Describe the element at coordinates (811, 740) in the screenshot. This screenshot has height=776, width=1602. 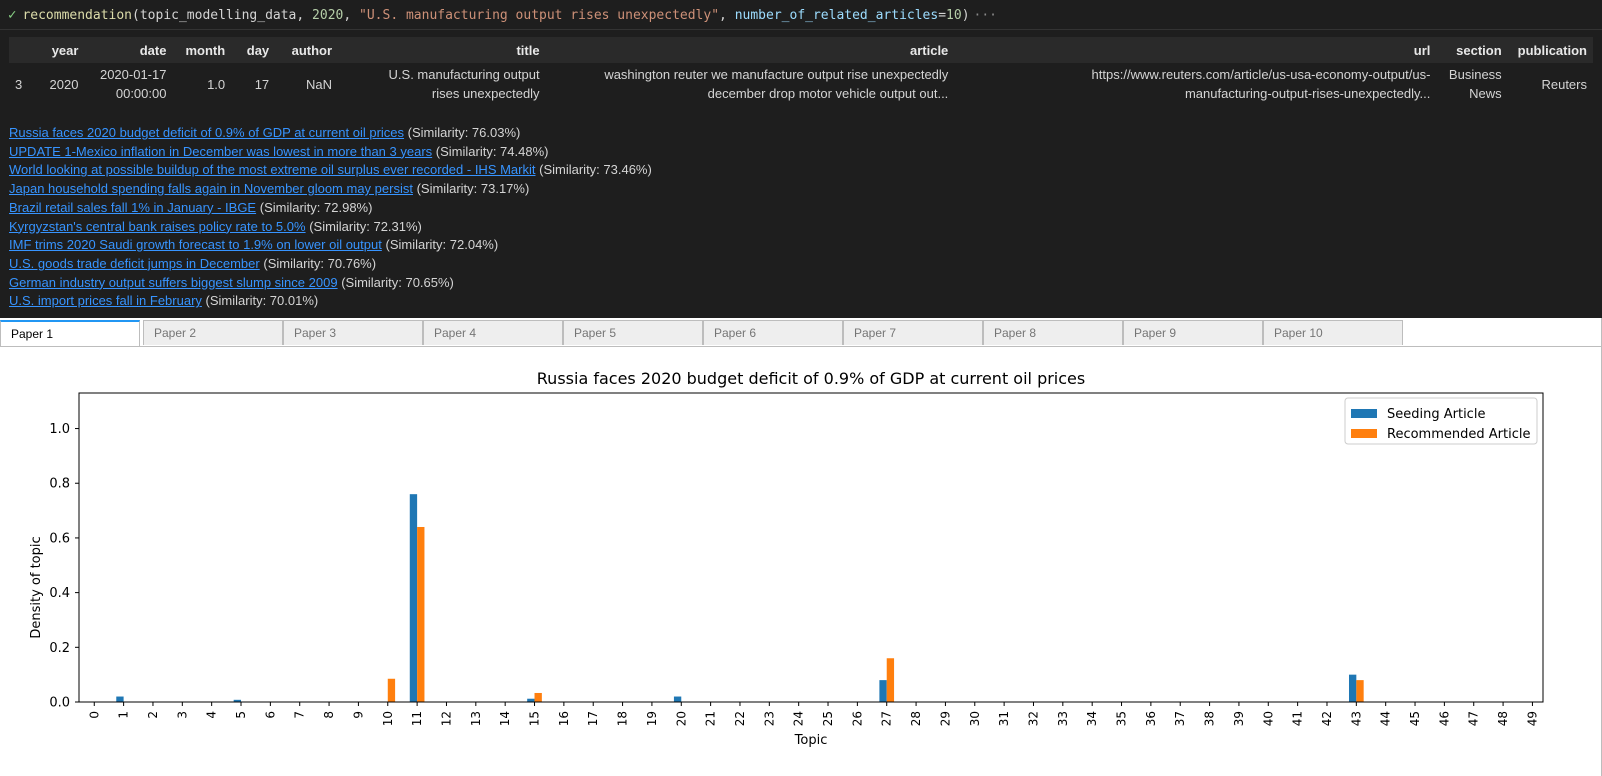
I see `x-axis-label: Topic` at that location.